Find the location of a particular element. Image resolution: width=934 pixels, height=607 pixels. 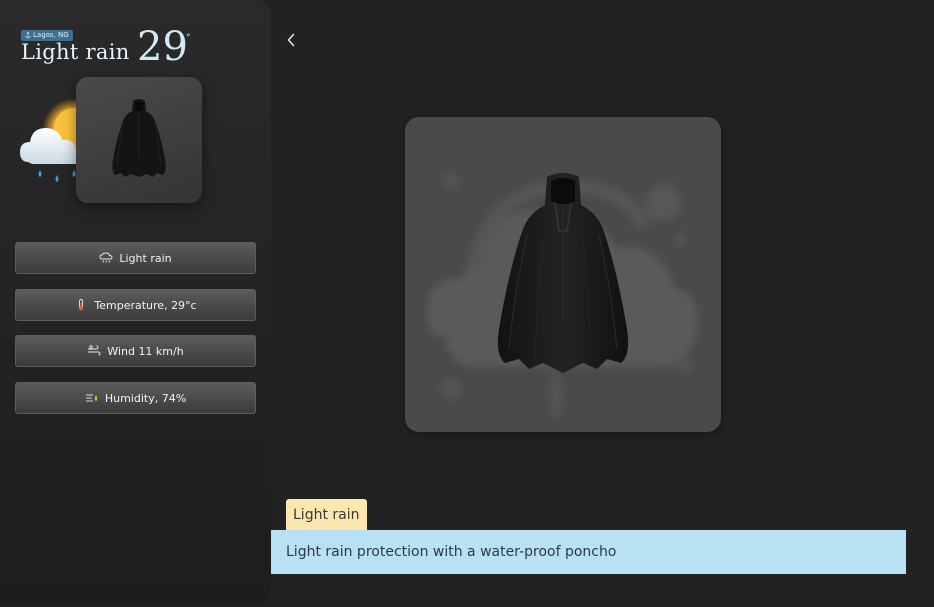

info-pill-label: Wind 11 km/h is located at coordinates (145, 351).